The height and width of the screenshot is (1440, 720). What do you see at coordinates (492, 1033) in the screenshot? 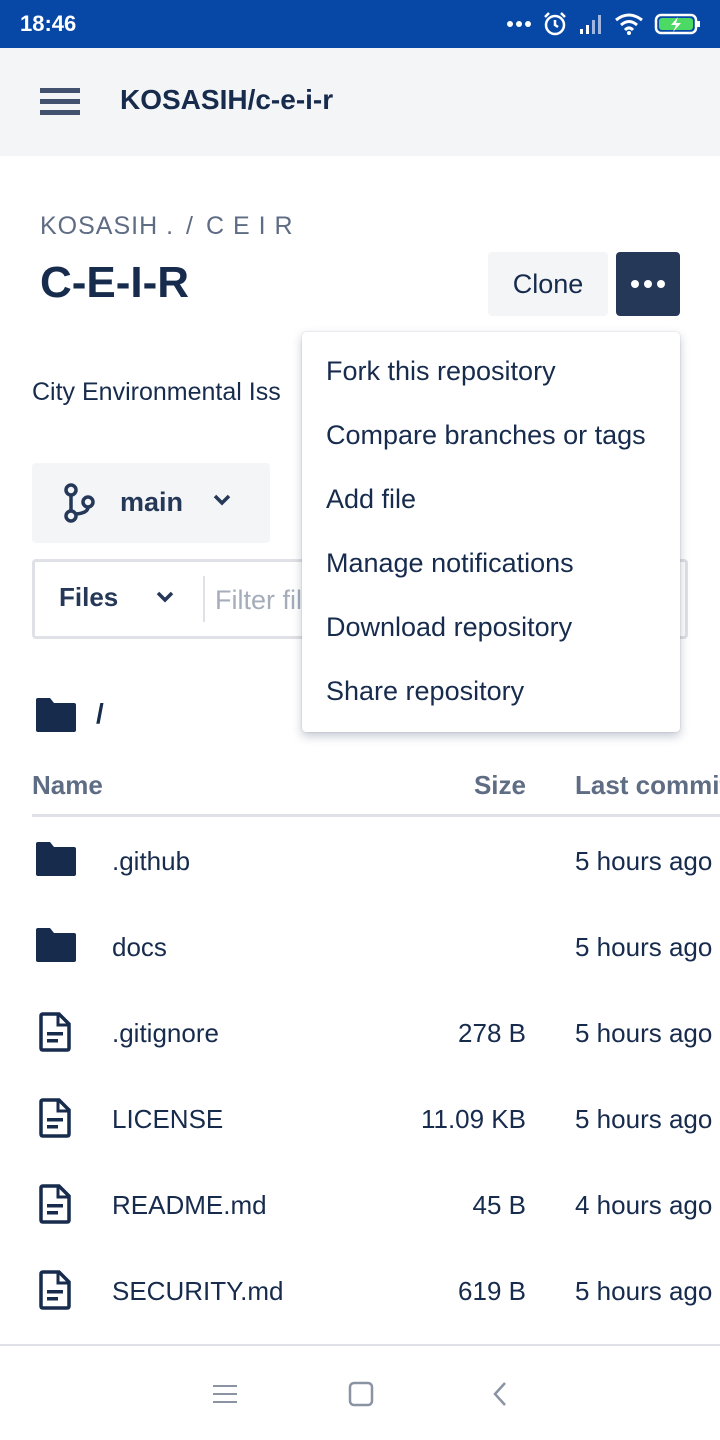
I see `file-size: 278 B` at bounding box center [492, 1033].